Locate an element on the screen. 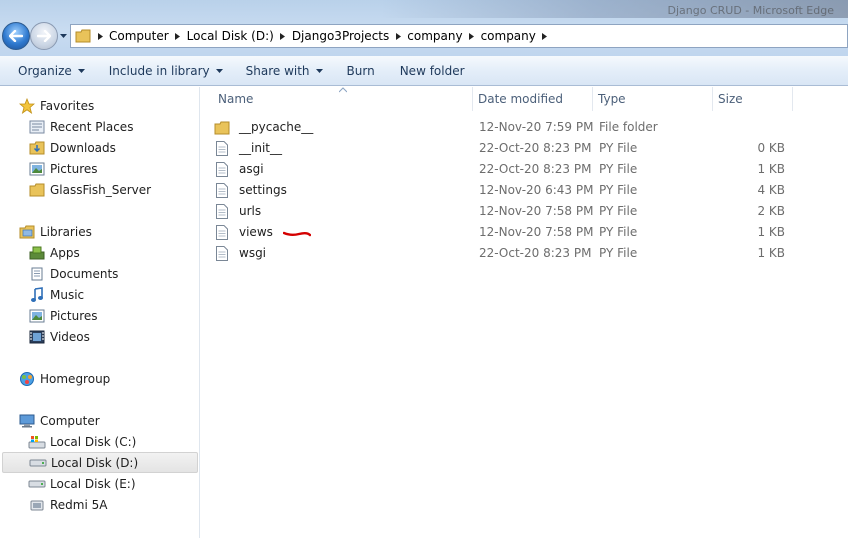 Image resolution: width=848 pixels, height=538 pixels. file-name-cell: __pycache__ is located at coordinates (263, 127).